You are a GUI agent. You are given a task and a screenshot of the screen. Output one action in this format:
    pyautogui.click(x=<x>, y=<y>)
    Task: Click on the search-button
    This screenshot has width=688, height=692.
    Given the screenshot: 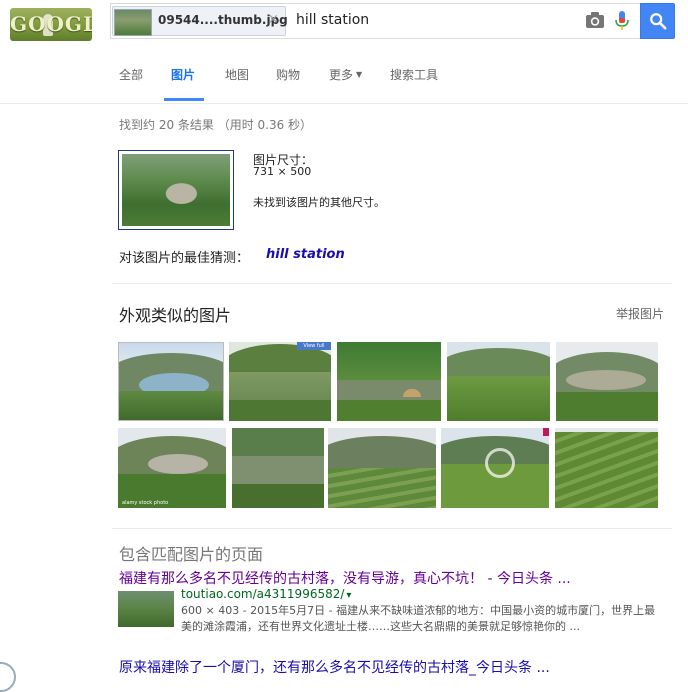 What is the action you would take?
    pyautogui.click(x=657, y=21)
    